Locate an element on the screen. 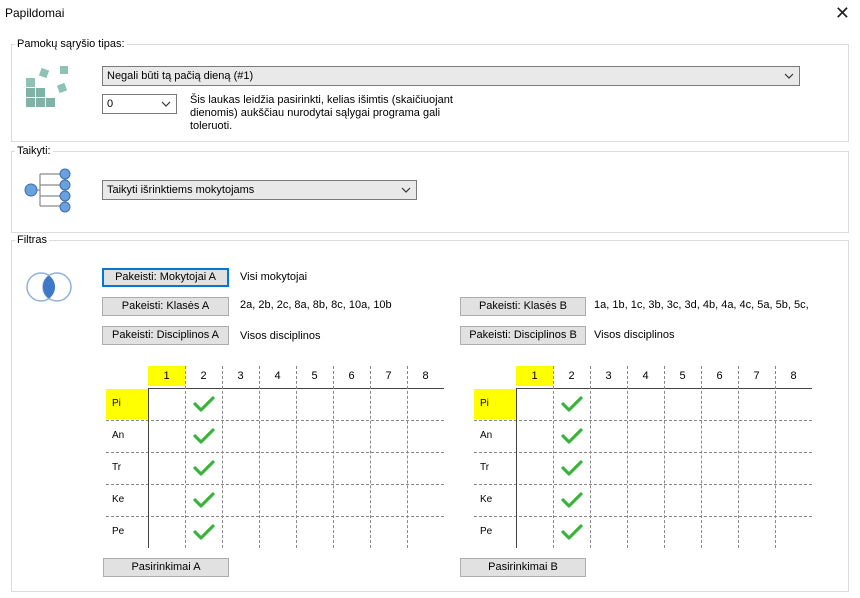 This screenshot has height=598, width=860. change-classes-a-button: Pakeisti: Klasės A is located at coordinates (165, 306).